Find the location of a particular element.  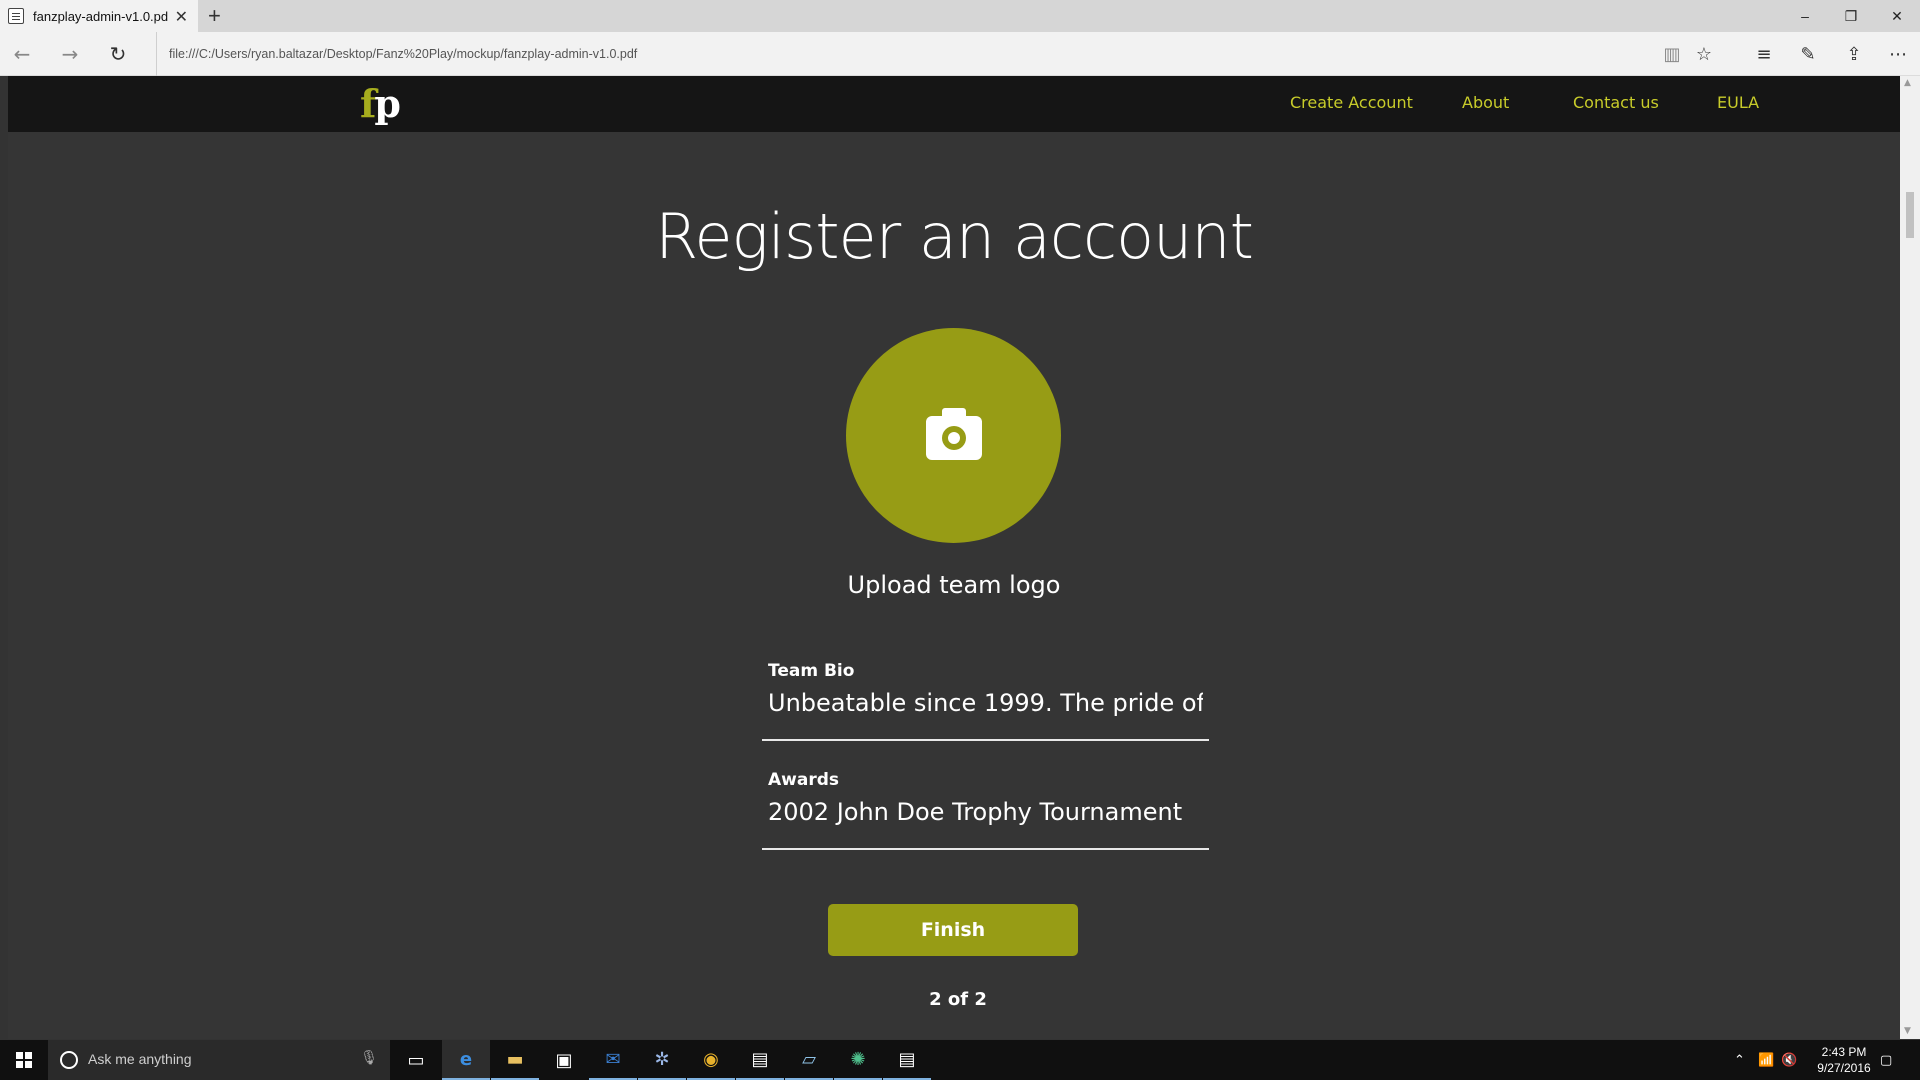

microphone-icon: 🎙 is located at coordinates (369, 1058).